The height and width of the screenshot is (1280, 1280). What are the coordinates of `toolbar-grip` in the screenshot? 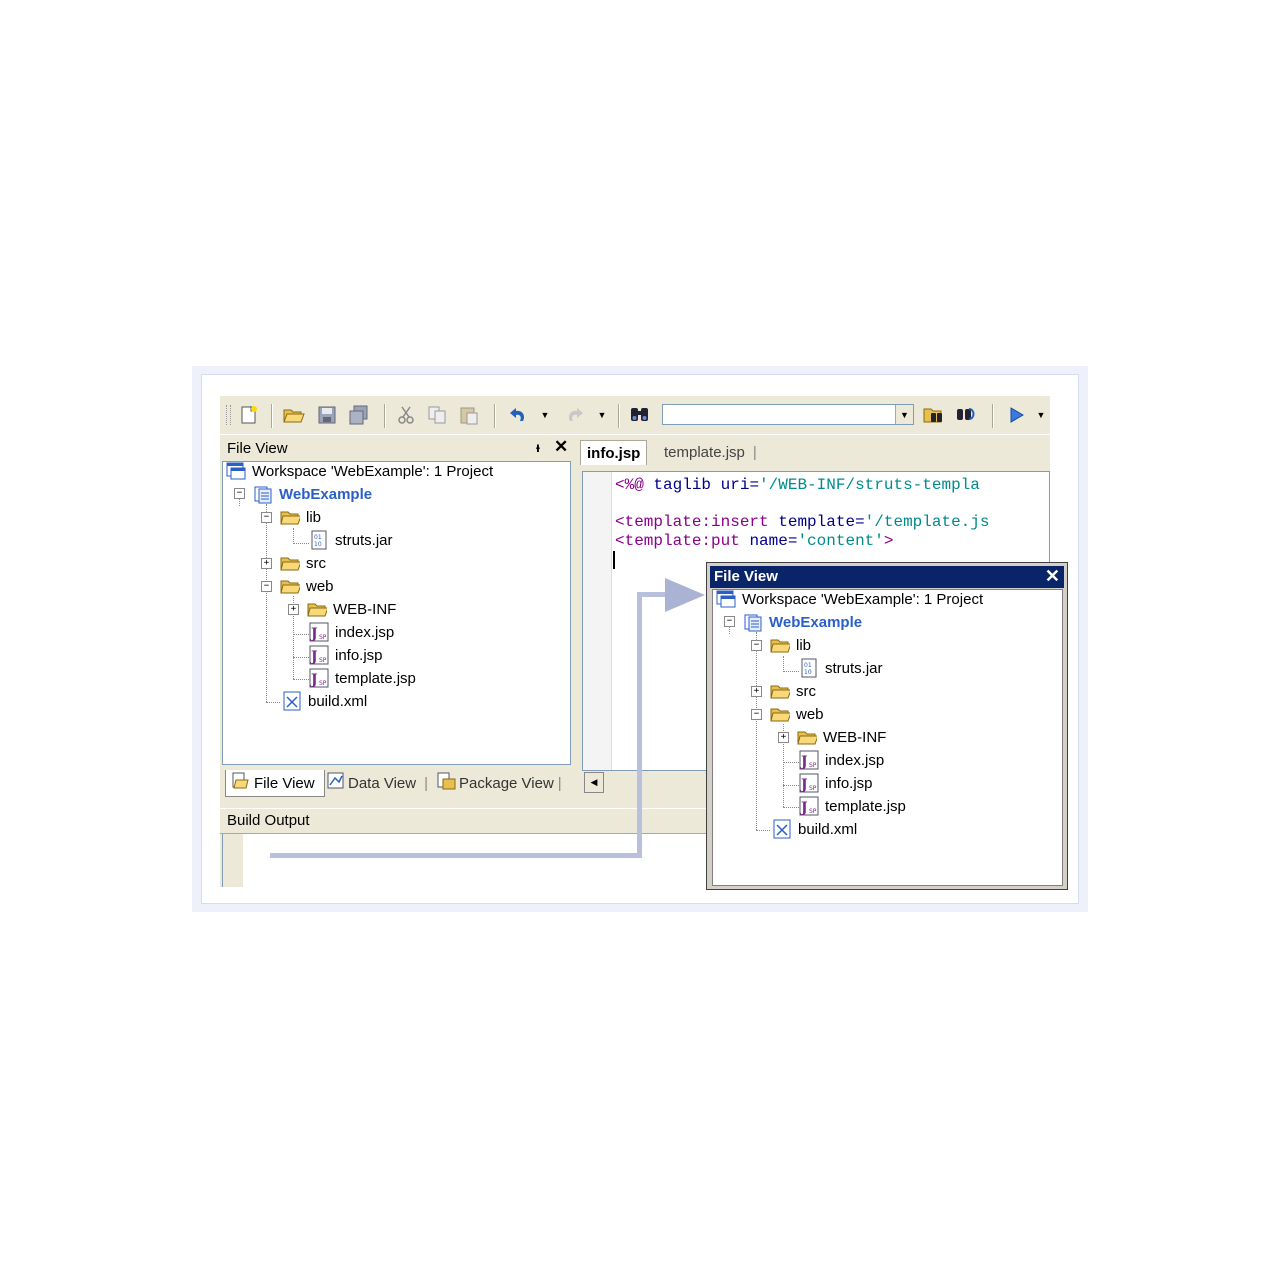 It's located at (228, 415).